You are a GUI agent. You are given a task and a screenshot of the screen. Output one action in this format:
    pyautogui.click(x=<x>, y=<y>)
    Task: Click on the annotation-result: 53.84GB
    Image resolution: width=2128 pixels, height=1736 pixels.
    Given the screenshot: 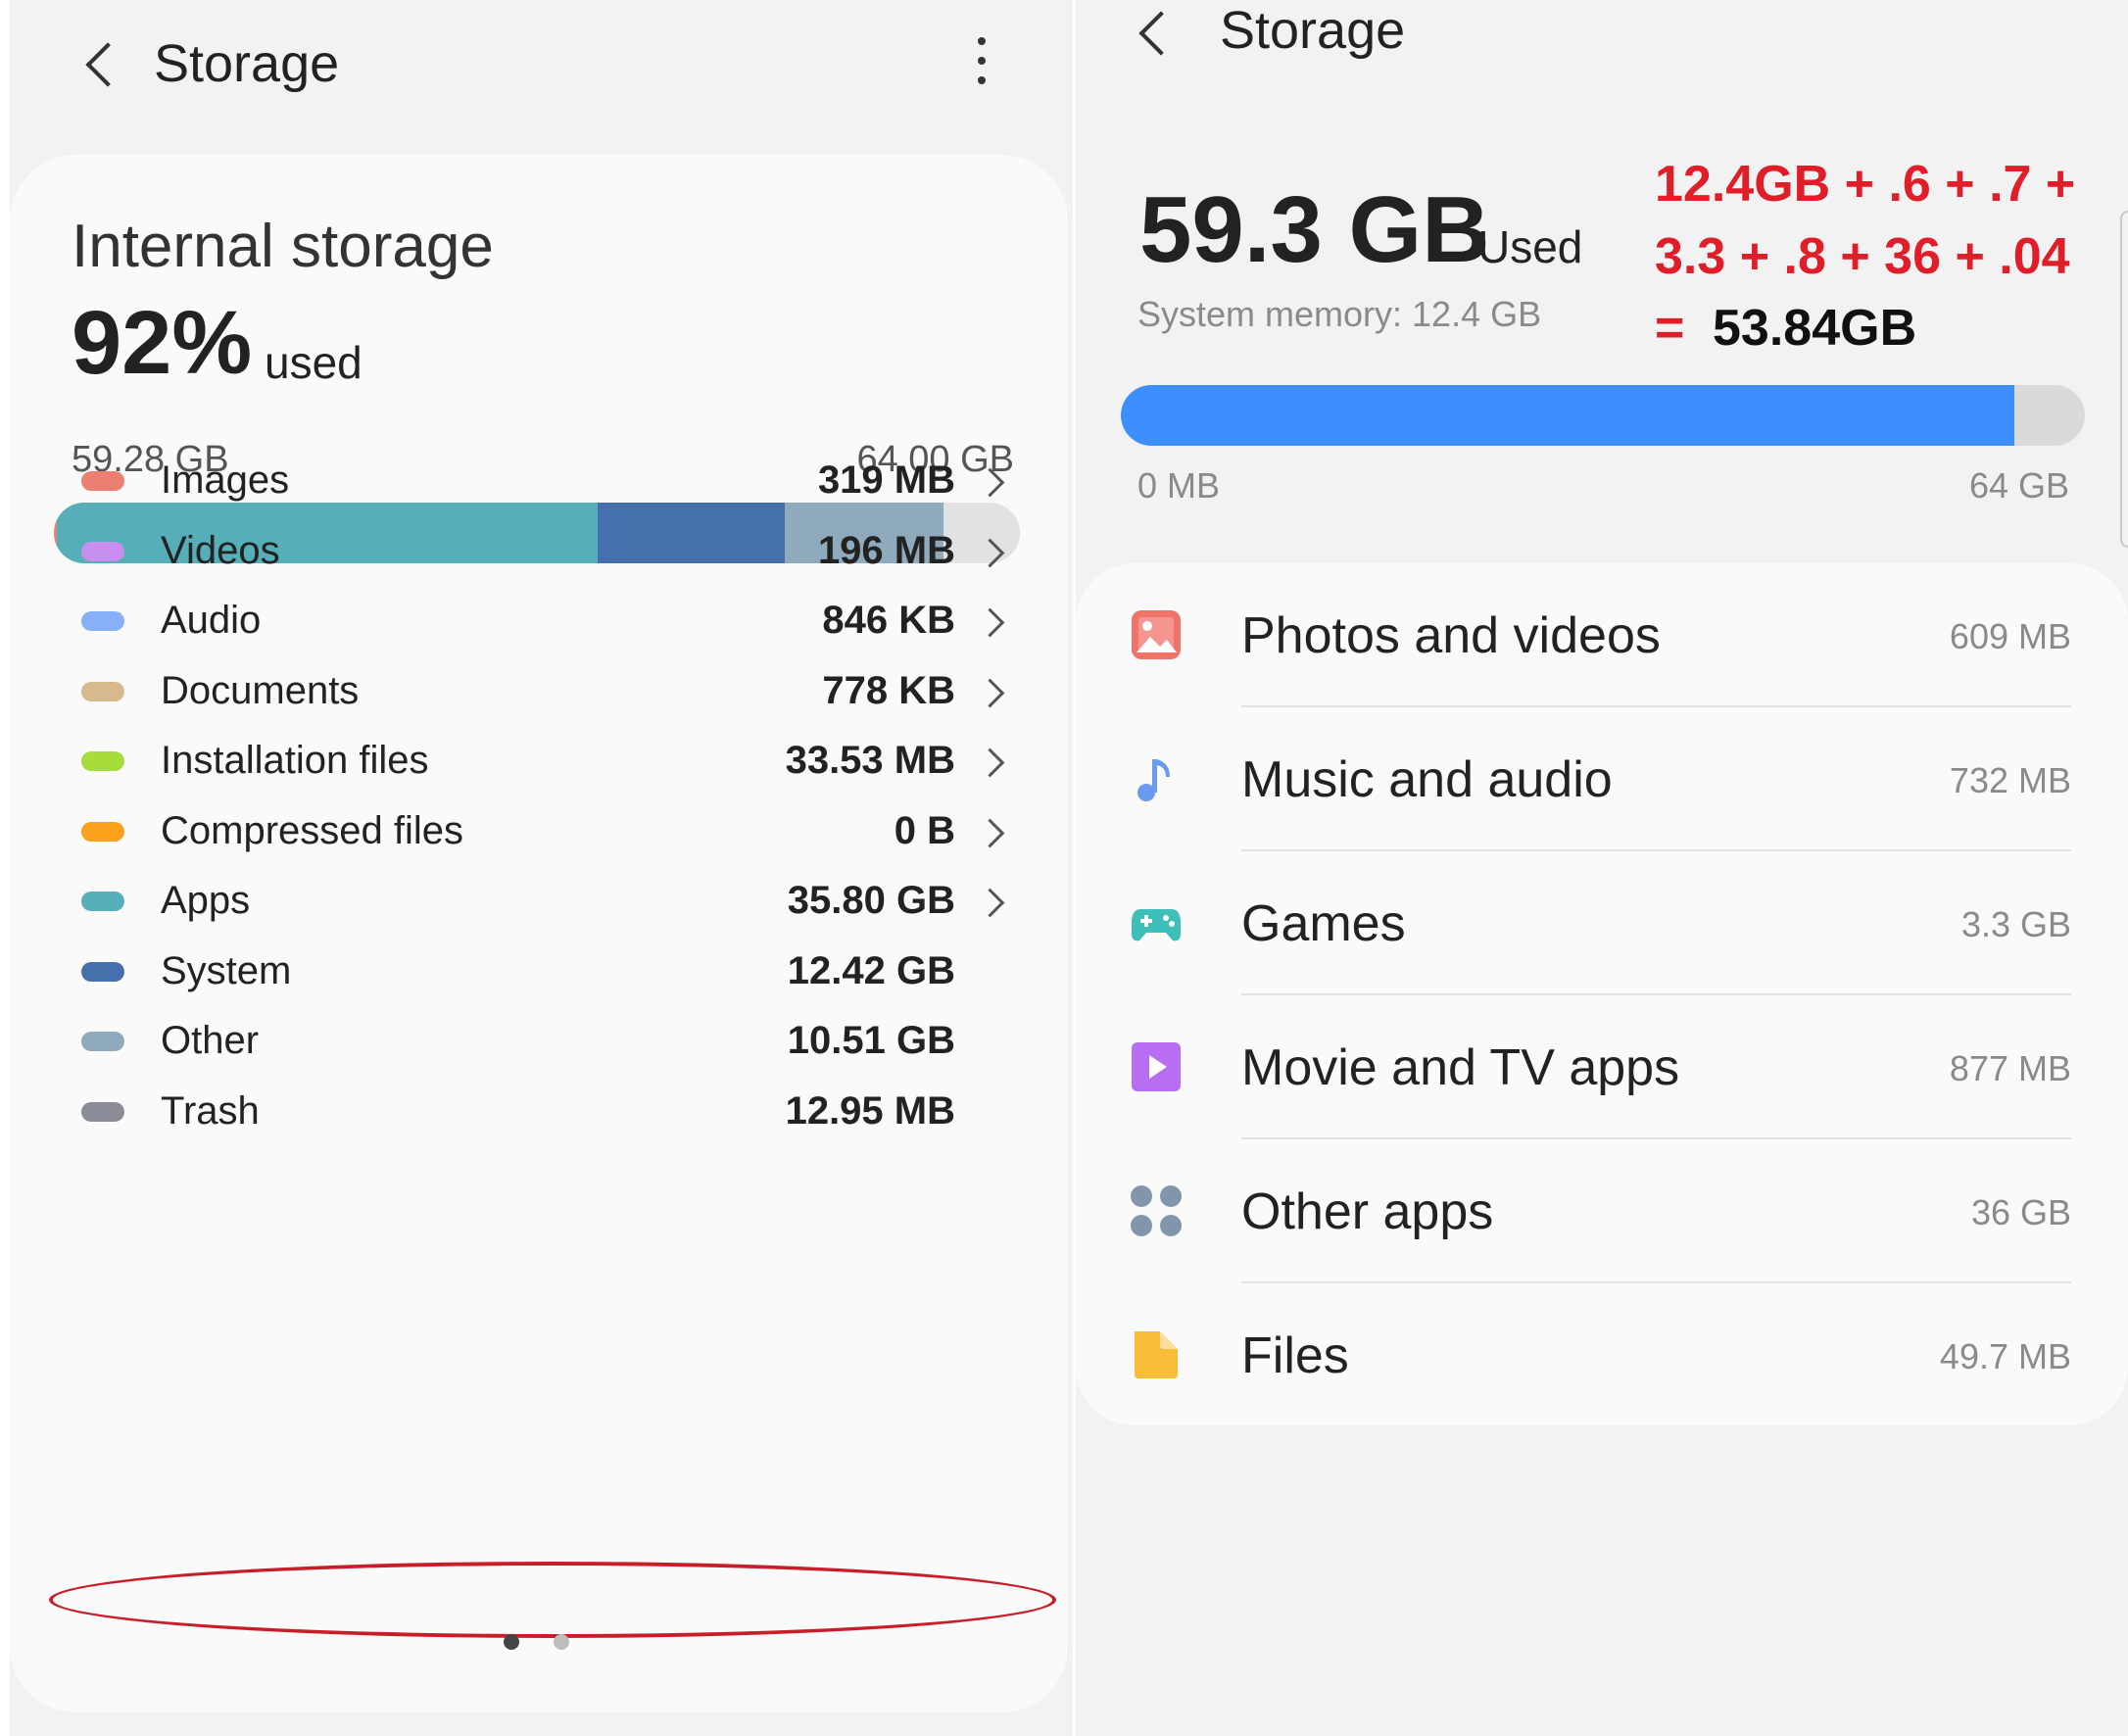 What is the action you would take?
    pyautogui.click(x=1815, y=329)
    